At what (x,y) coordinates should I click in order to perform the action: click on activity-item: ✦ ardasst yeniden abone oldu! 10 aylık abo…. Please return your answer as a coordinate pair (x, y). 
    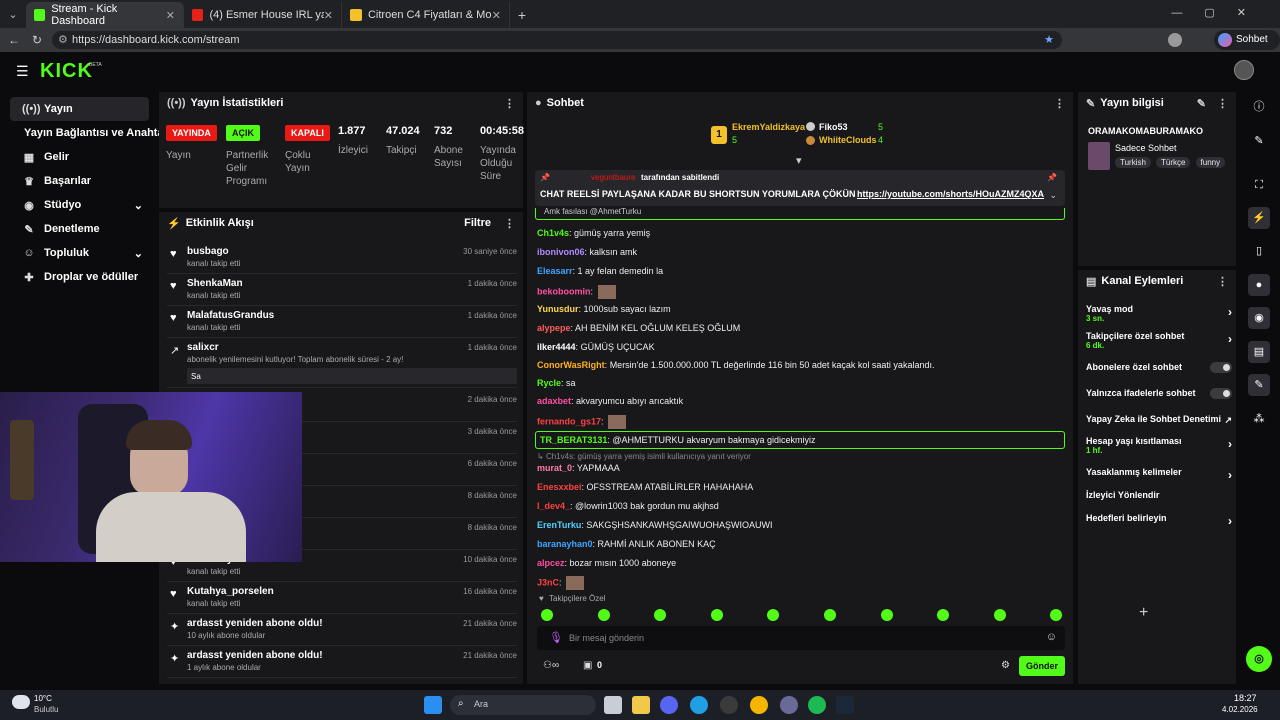
    Looking at the image, I should click on (342, 630).